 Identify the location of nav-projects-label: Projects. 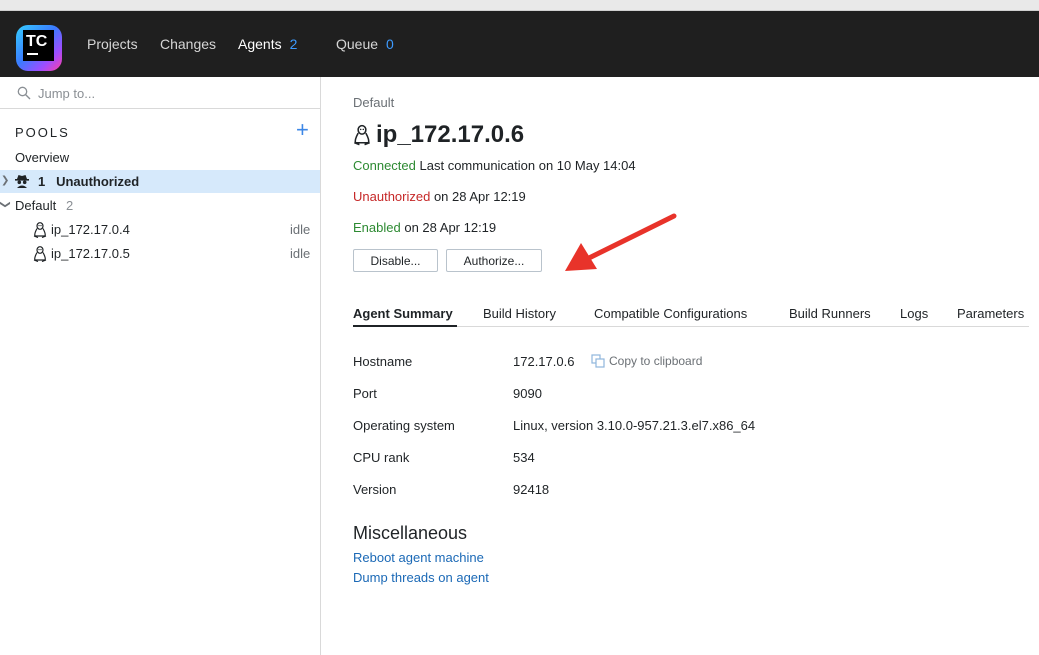
(112, 44).